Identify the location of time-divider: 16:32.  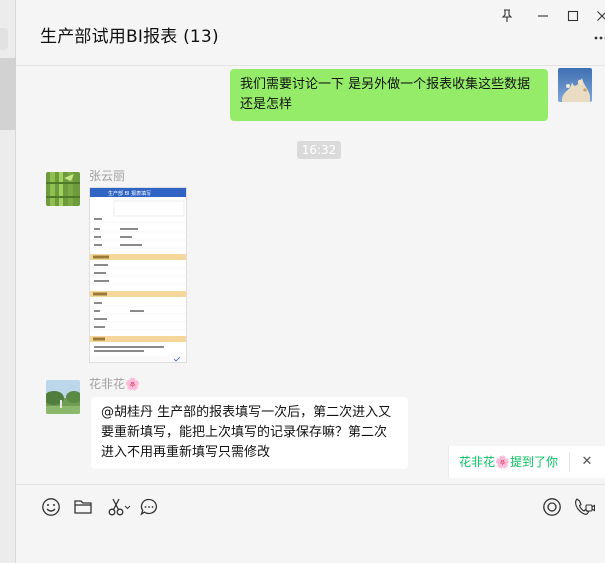
(319, 150).